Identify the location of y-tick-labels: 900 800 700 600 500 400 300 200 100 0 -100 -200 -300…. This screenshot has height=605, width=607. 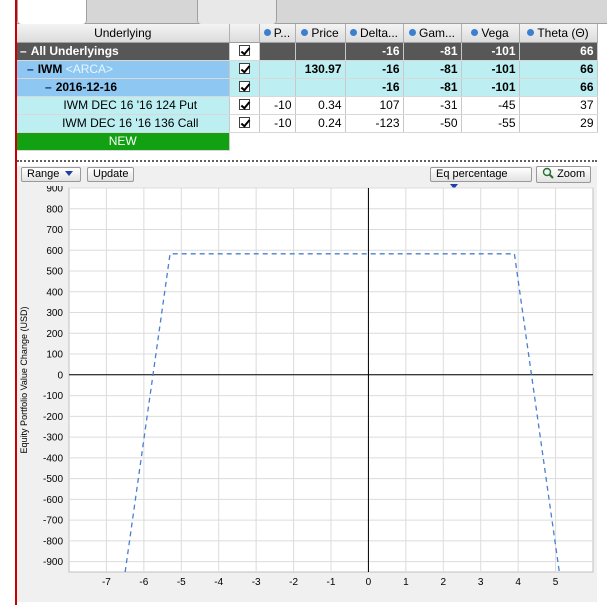
(53, 377).